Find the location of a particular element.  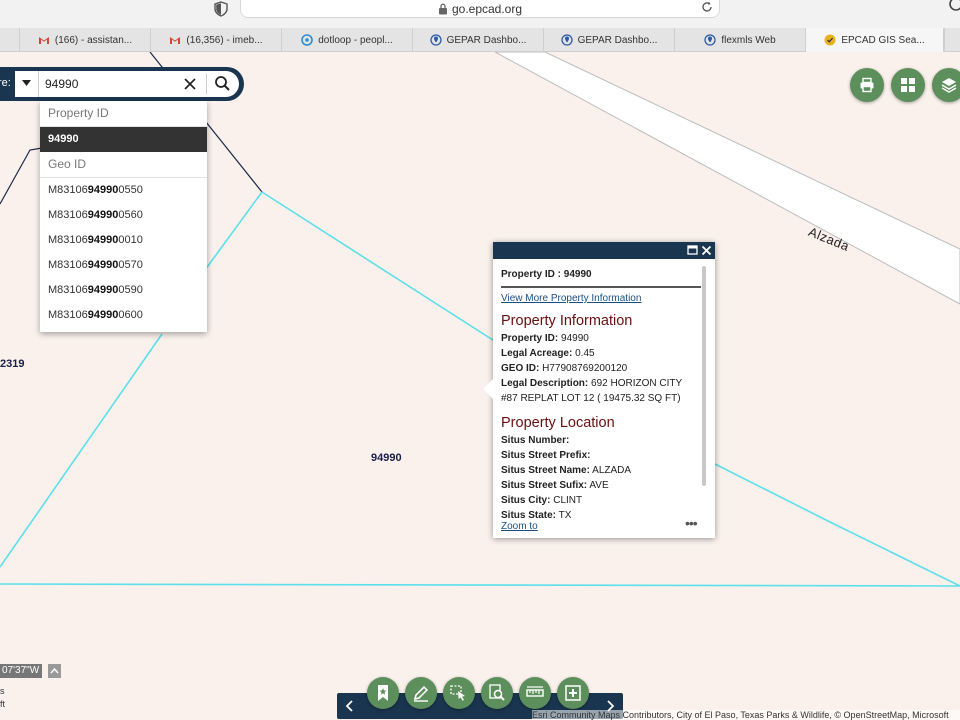

add-layer-icon is located at coordinates (573, 693).